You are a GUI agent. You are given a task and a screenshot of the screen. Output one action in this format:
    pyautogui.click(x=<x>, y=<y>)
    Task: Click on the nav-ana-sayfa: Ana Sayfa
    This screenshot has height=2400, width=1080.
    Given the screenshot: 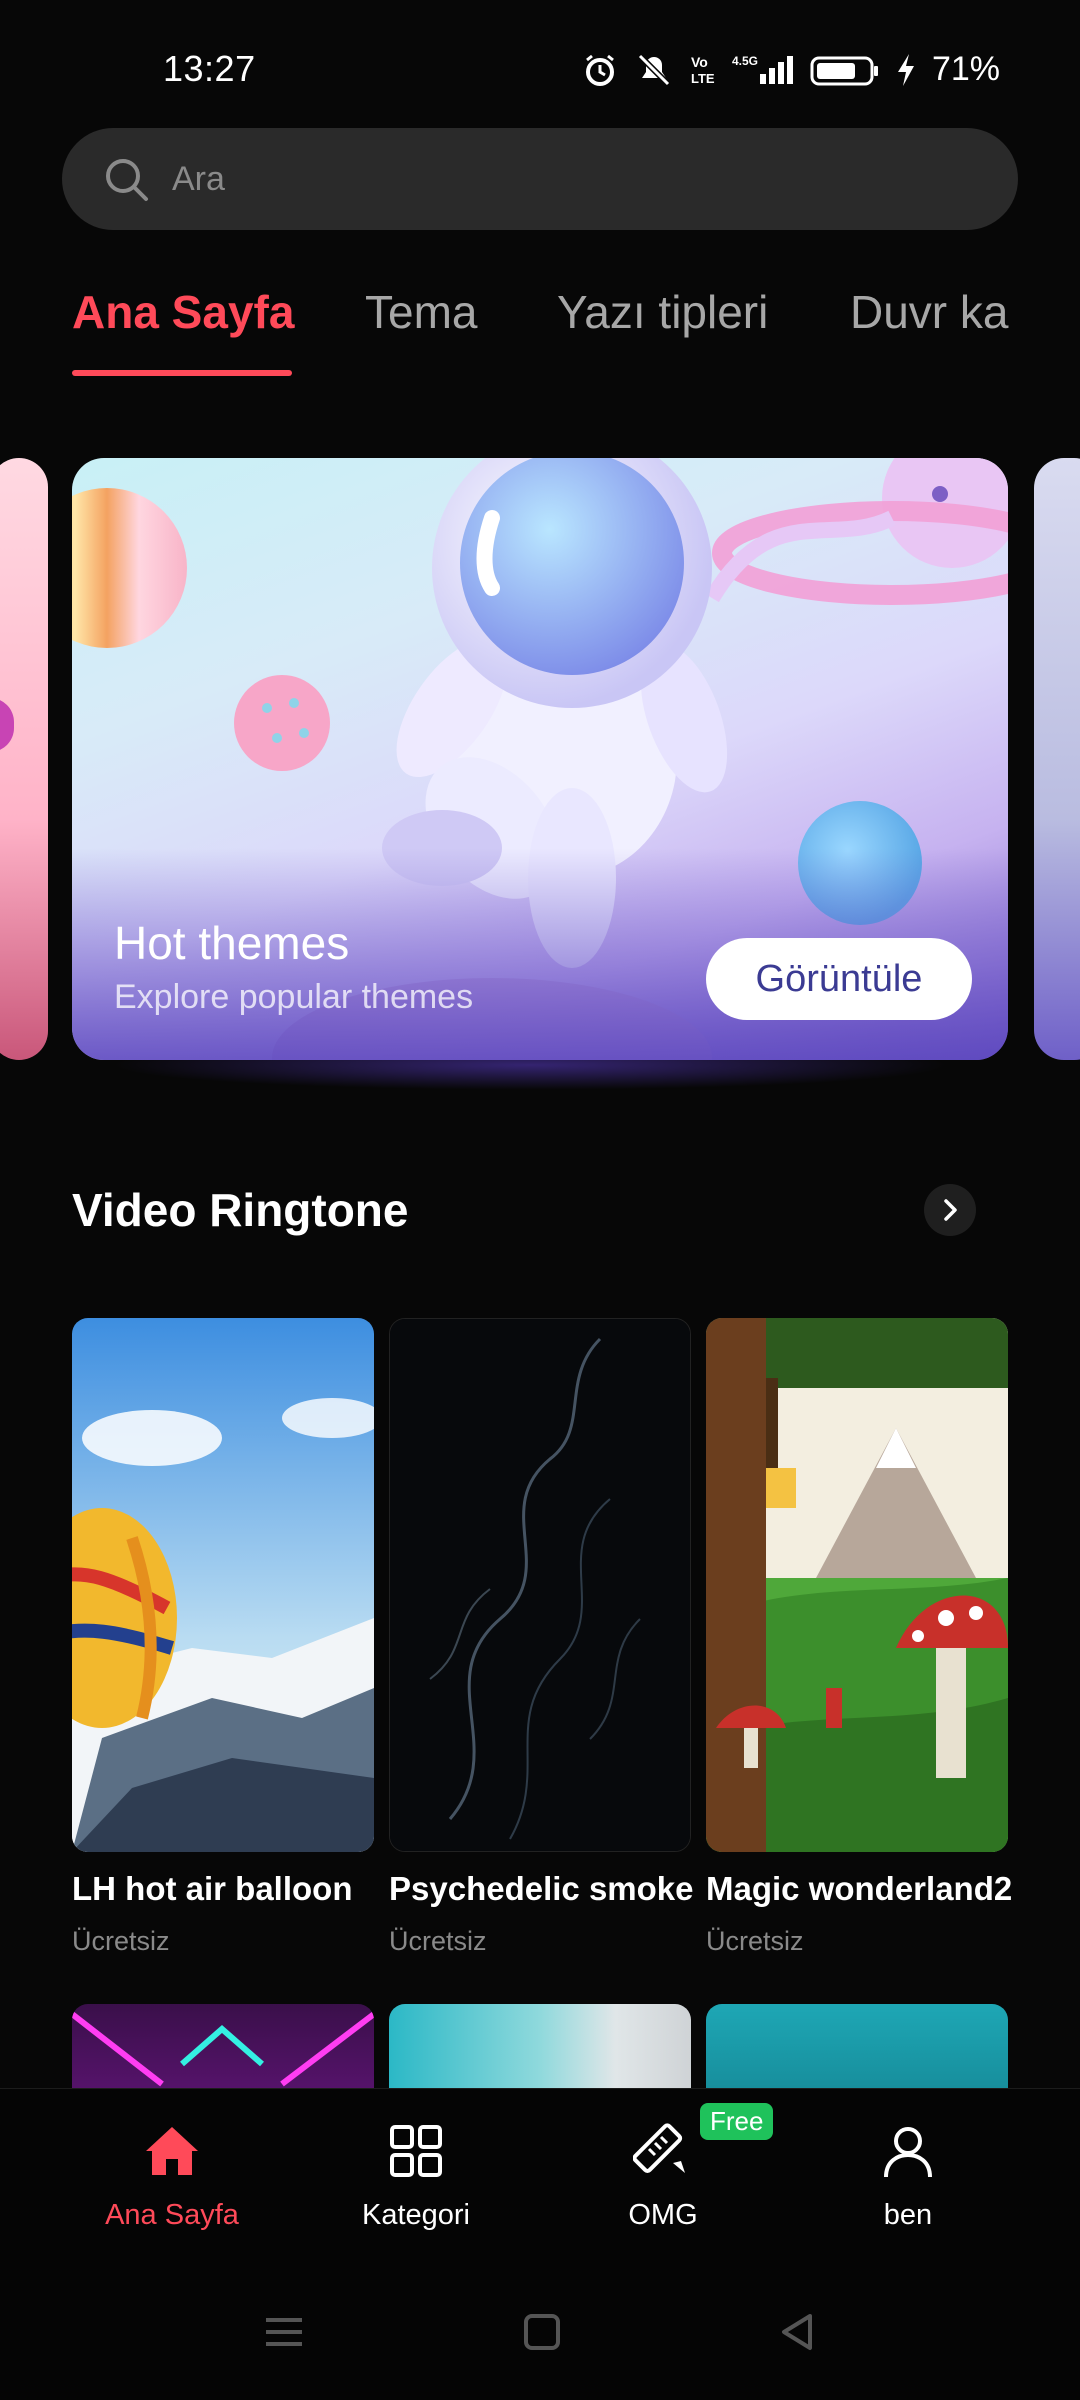 What is the action you would take?
    pyautogui.click(x=172, y=2175)
    